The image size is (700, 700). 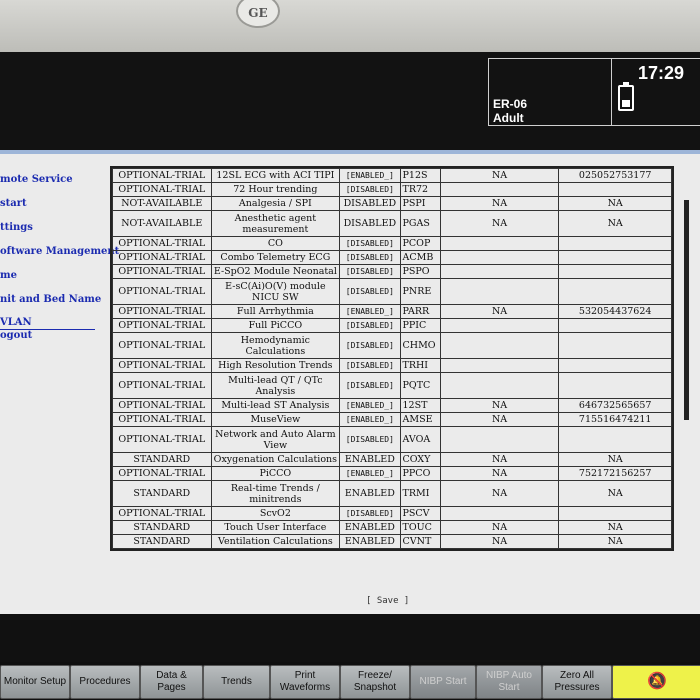 I want to click on bottom-button-3: Trends, so click(x=236, y=682).